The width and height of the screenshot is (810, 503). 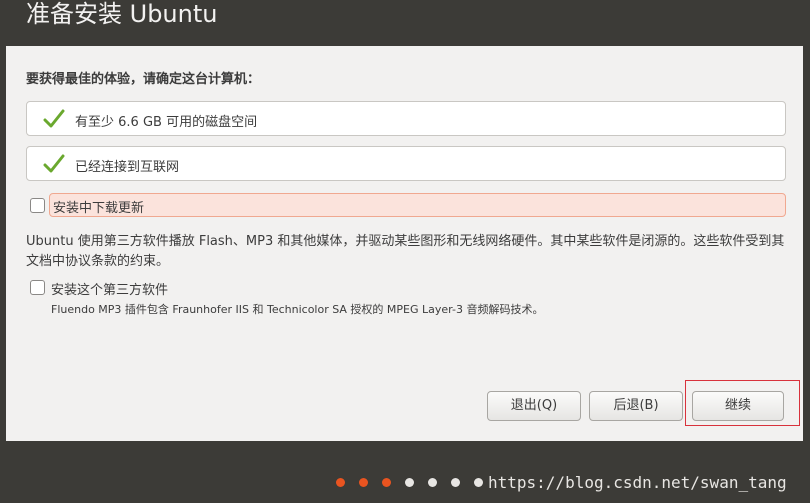 What do you see at coordinates (99, 208) in the screenshot?
I see `download-updates-label: 安装中下载更新` at bounding box center [99, 208].